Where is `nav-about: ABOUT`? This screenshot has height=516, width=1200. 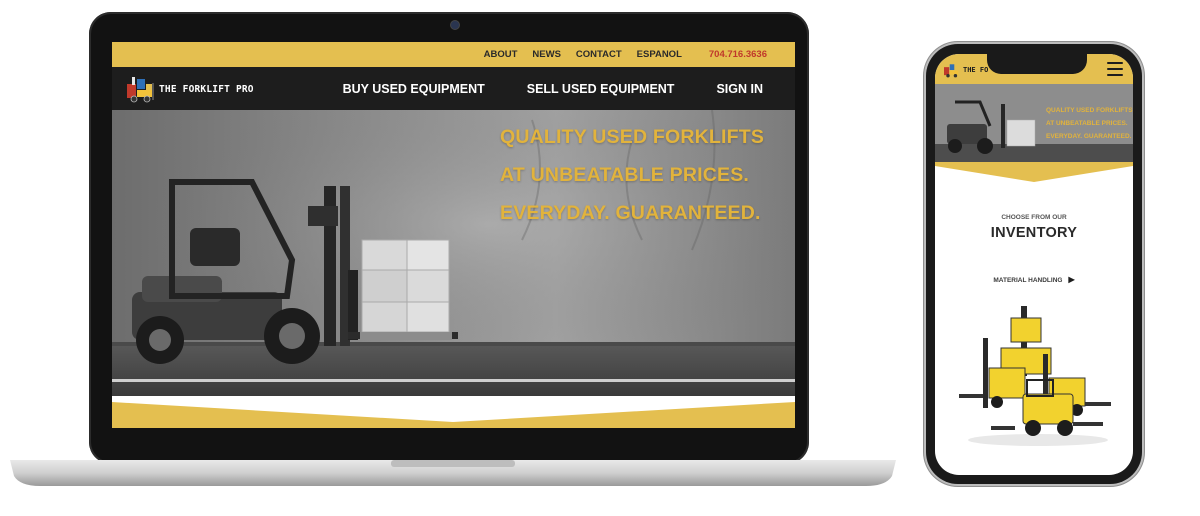 nav-about: ABOUT is located at coordinates (501, 54).